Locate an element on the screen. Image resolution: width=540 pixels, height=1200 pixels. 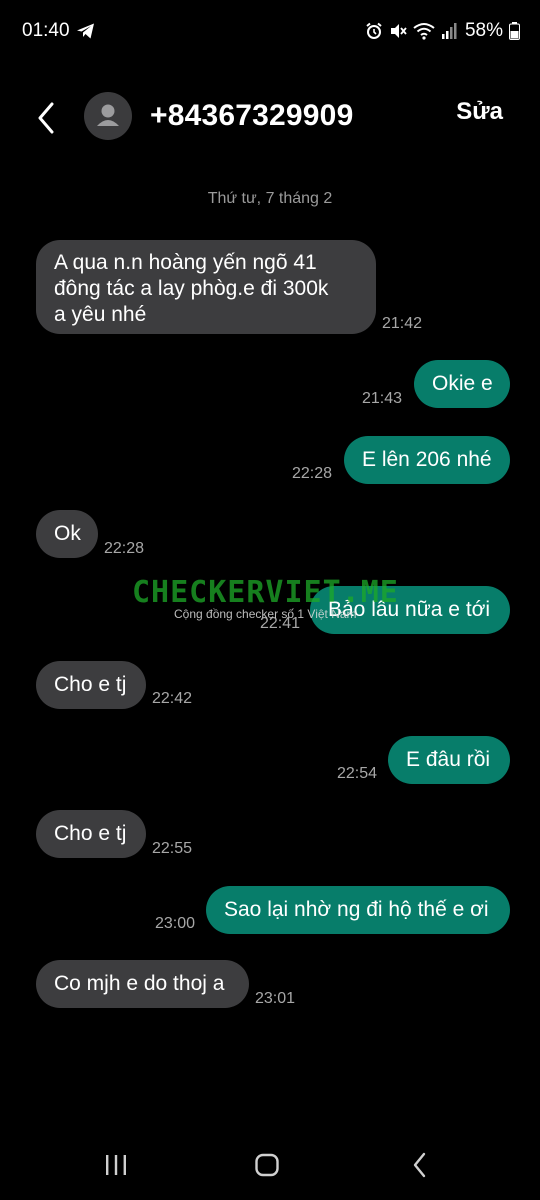
status-bar: 01:40 58% is located at coordinates (270, 31).